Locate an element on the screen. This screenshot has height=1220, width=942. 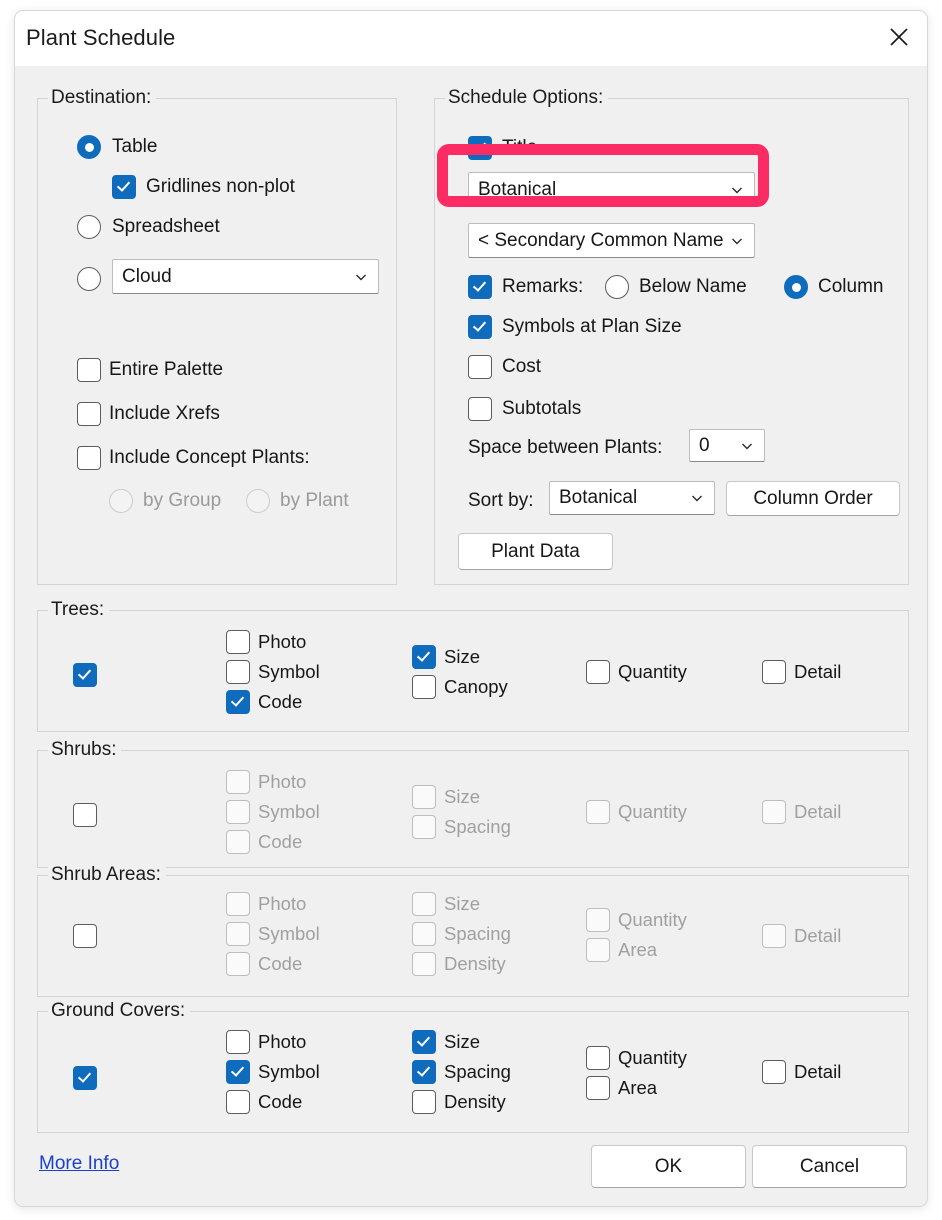
radio-below-name is located at coordinates (617, 287).